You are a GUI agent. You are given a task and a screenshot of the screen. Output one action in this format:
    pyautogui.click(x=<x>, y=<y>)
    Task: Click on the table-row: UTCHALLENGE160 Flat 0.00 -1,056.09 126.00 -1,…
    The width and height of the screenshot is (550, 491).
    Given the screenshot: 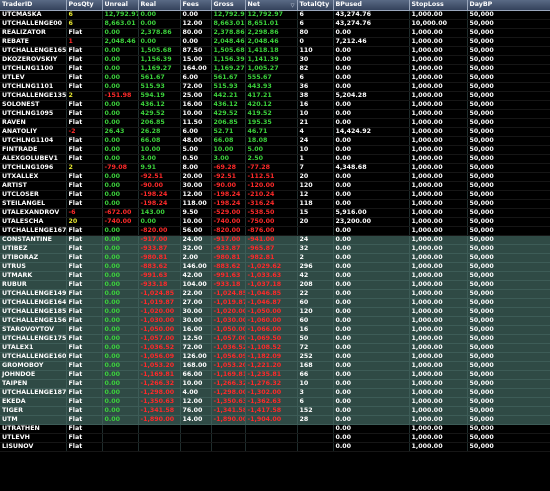 What is the action you would take?
    pyautogui.click(x=275, y=357)
    